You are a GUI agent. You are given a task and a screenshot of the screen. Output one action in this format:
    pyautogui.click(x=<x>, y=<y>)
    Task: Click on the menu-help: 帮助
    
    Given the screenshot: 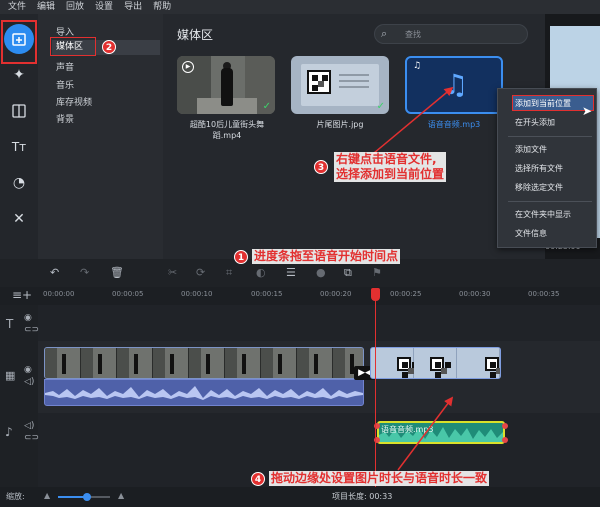 What is the action you would take?
    pyautogui.click(x=162, y=7)
    